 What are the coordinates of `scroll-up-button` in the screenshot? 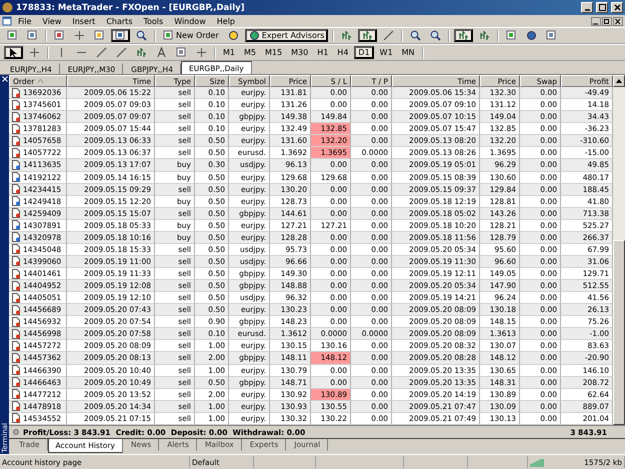 It's located at (619, 81).